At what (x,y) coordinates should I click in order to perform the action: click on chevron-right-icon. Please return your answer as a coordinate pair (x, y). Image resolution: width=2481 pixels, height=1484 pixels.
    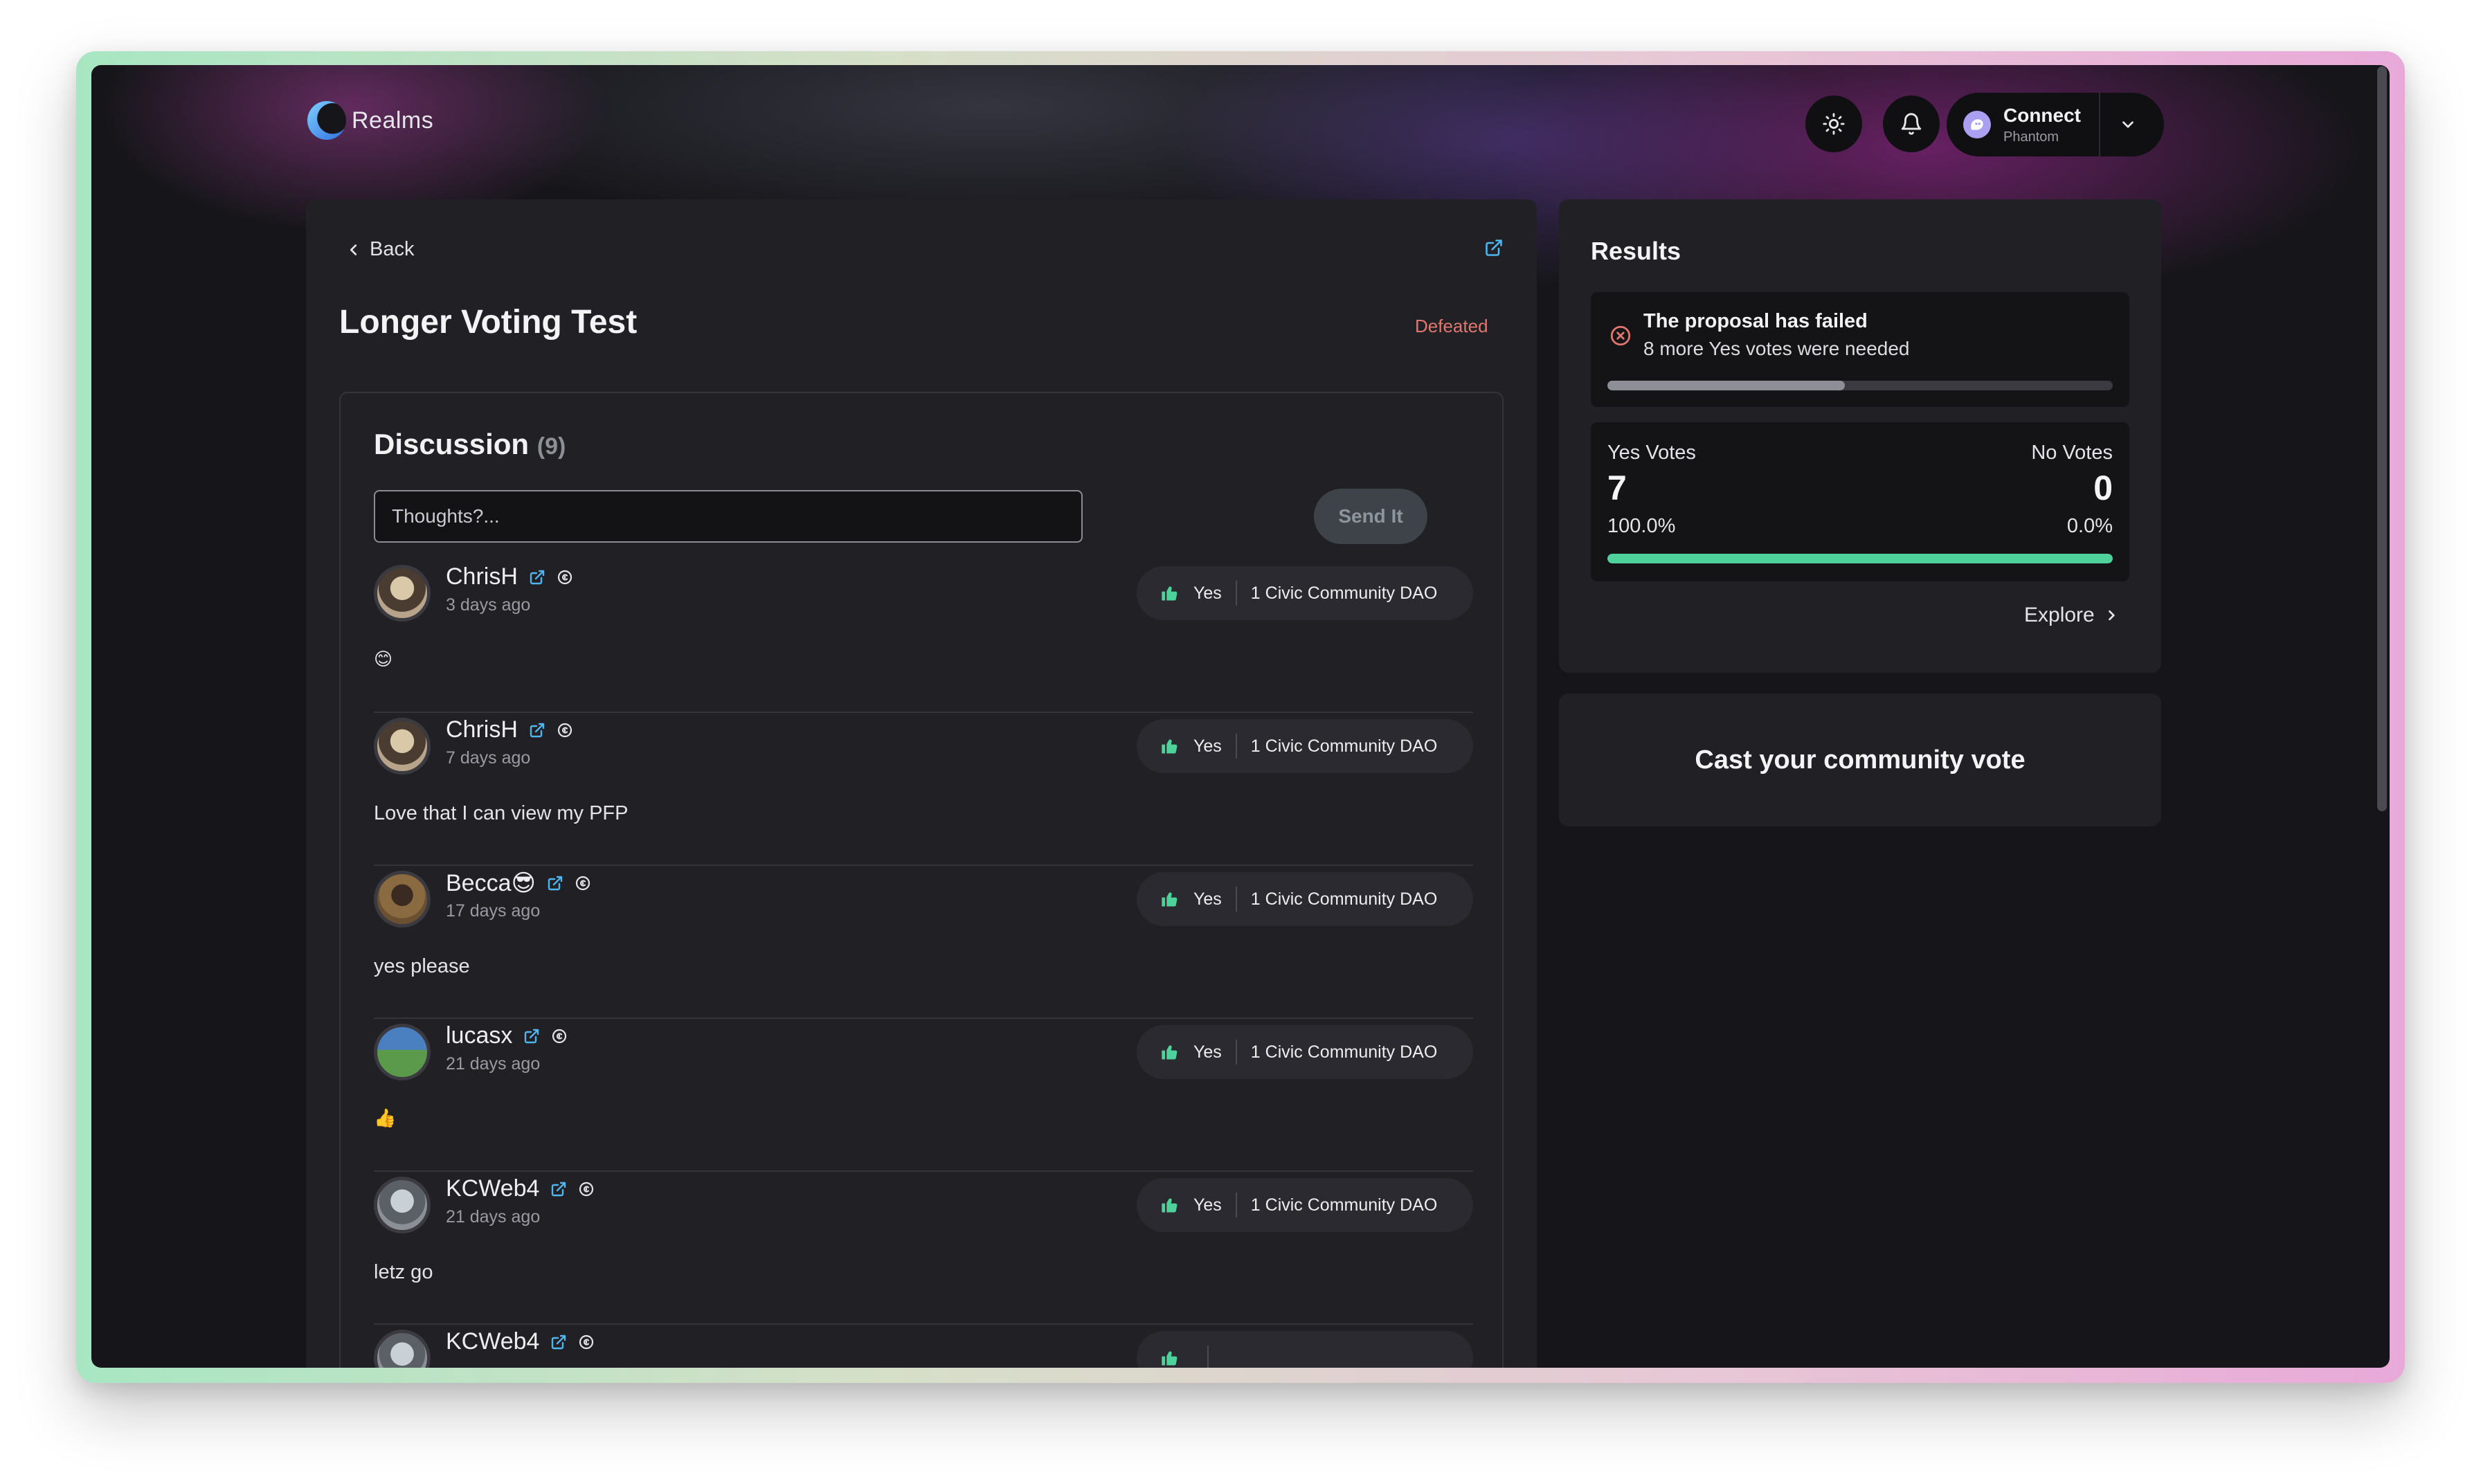
    Looking at the image, I should click on (2111, 615).